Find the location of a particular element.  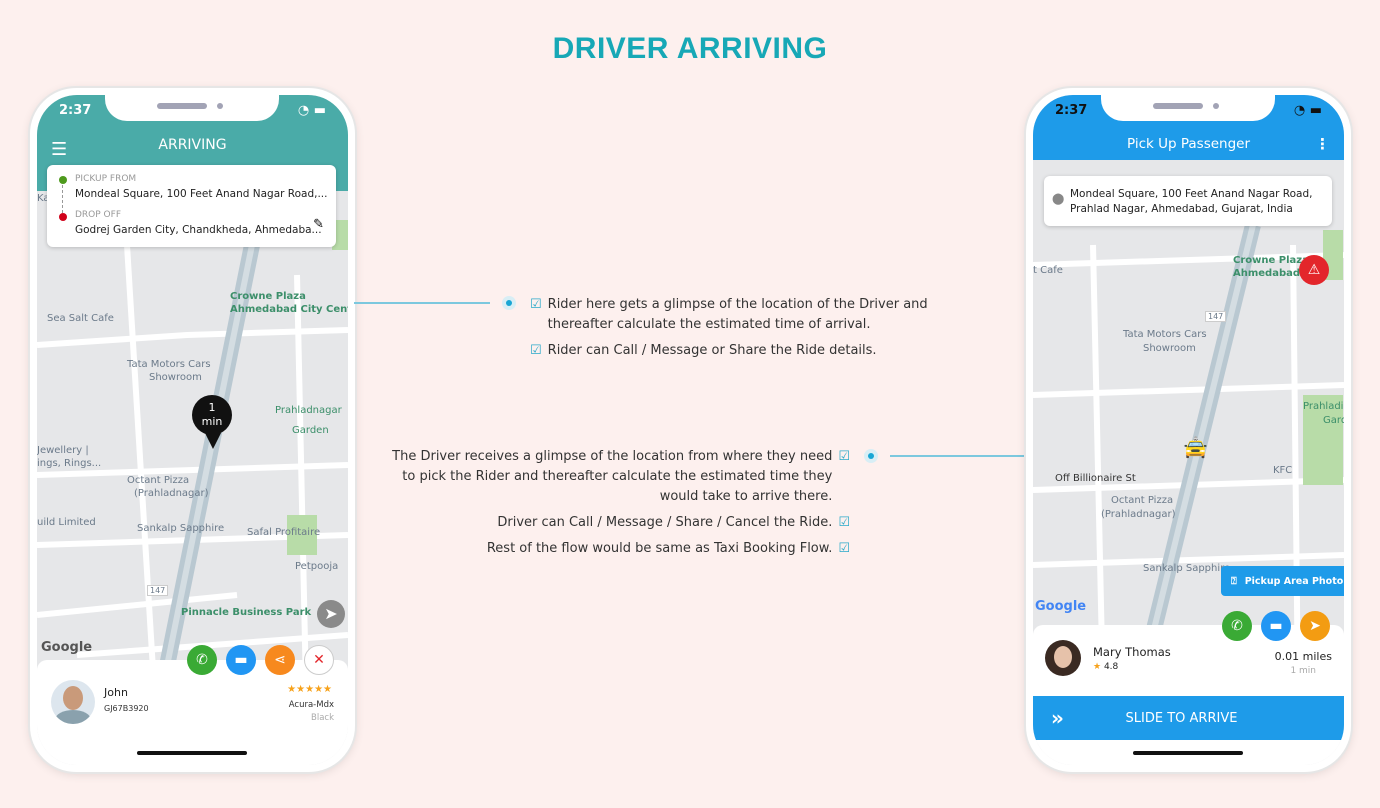

driver-name: John is located at coordinates (116, 692).